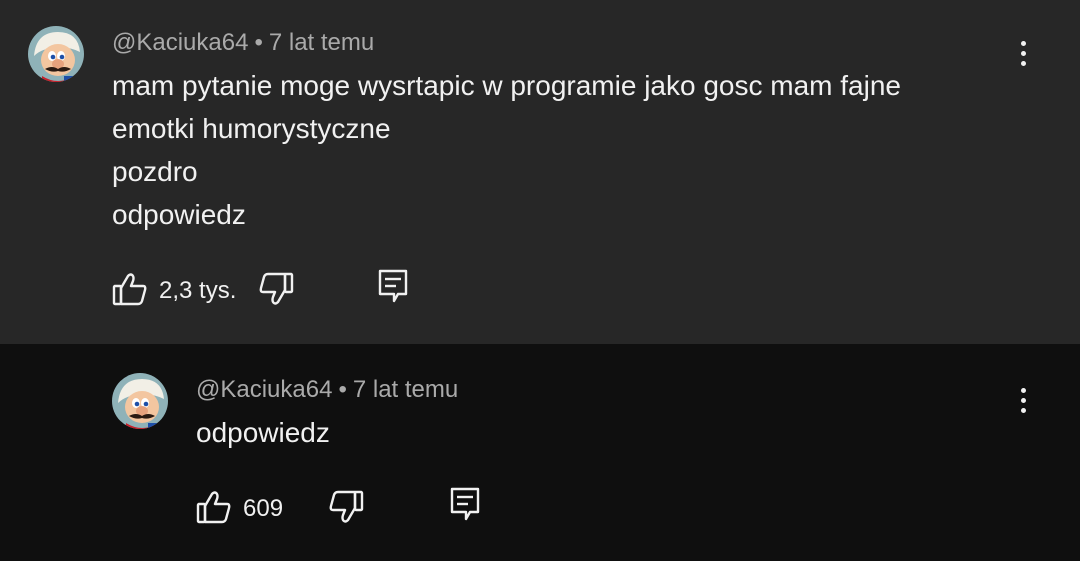 The width and height of the screenshot is (1080, 561). What do you see at coordinates (251, 128) in the screenshot?
I see `comment-line: emotki humorystyczne` at bounding box center [251, 128].